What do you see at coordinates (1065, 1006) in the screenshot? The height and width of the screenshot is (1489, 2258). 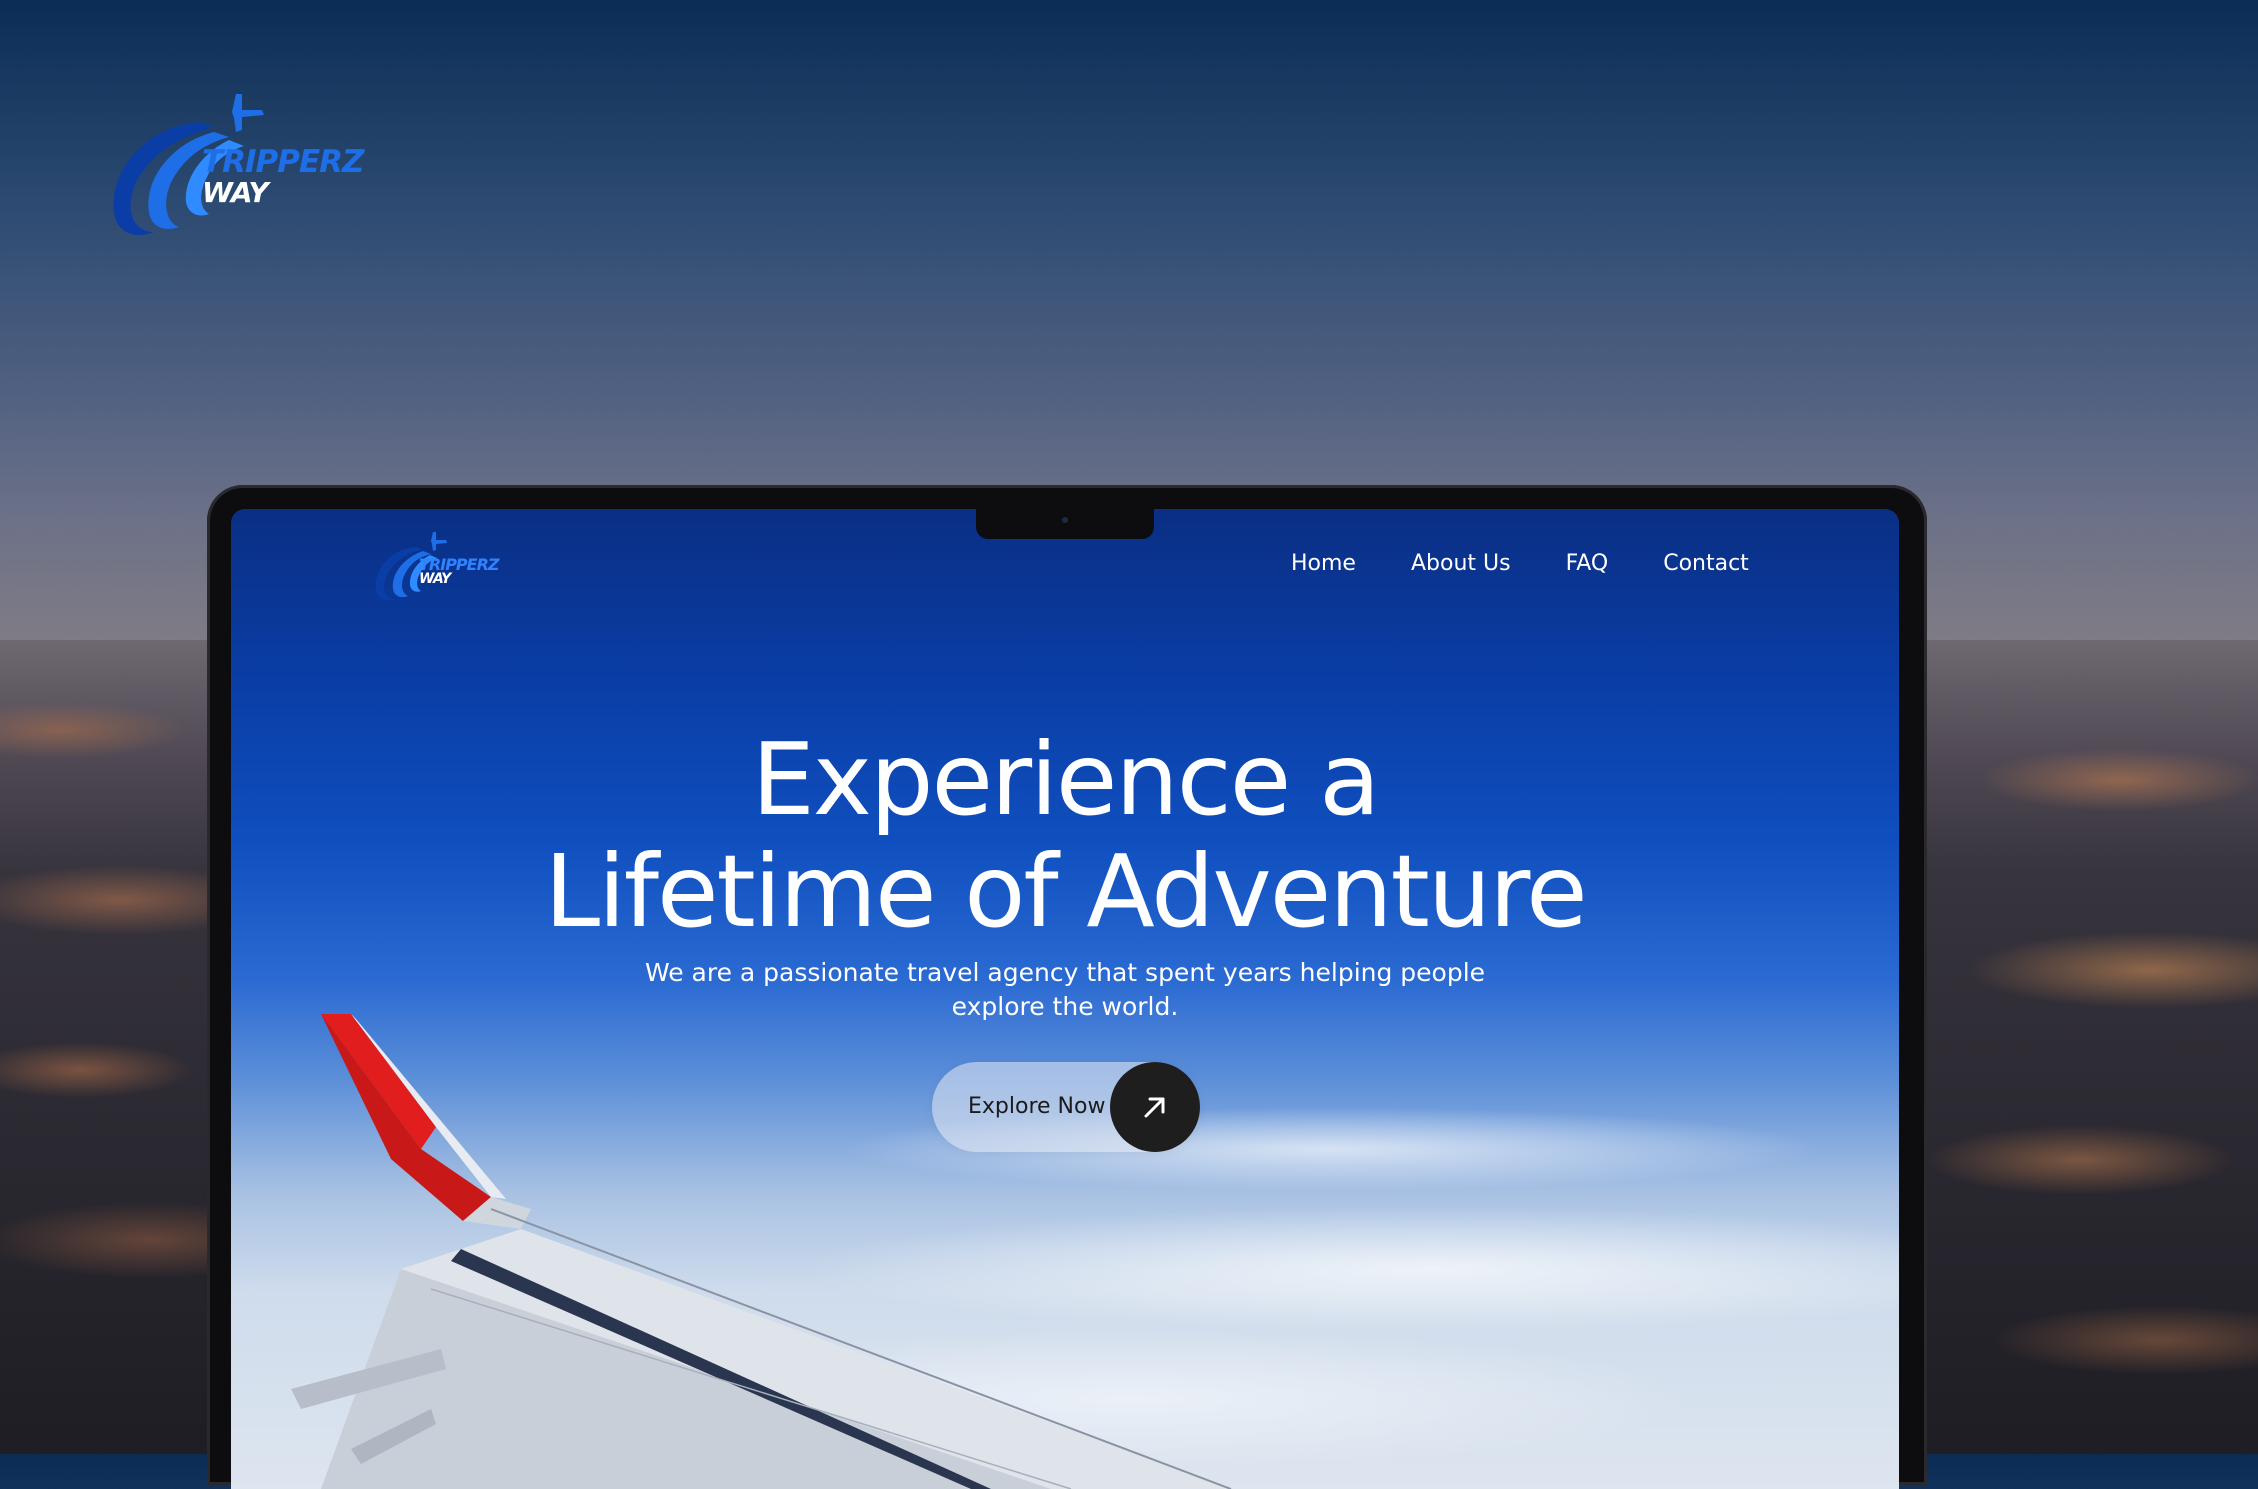 I see `hero-subtitle-line2: explore the world.` at bounding box center [1065, 1006].